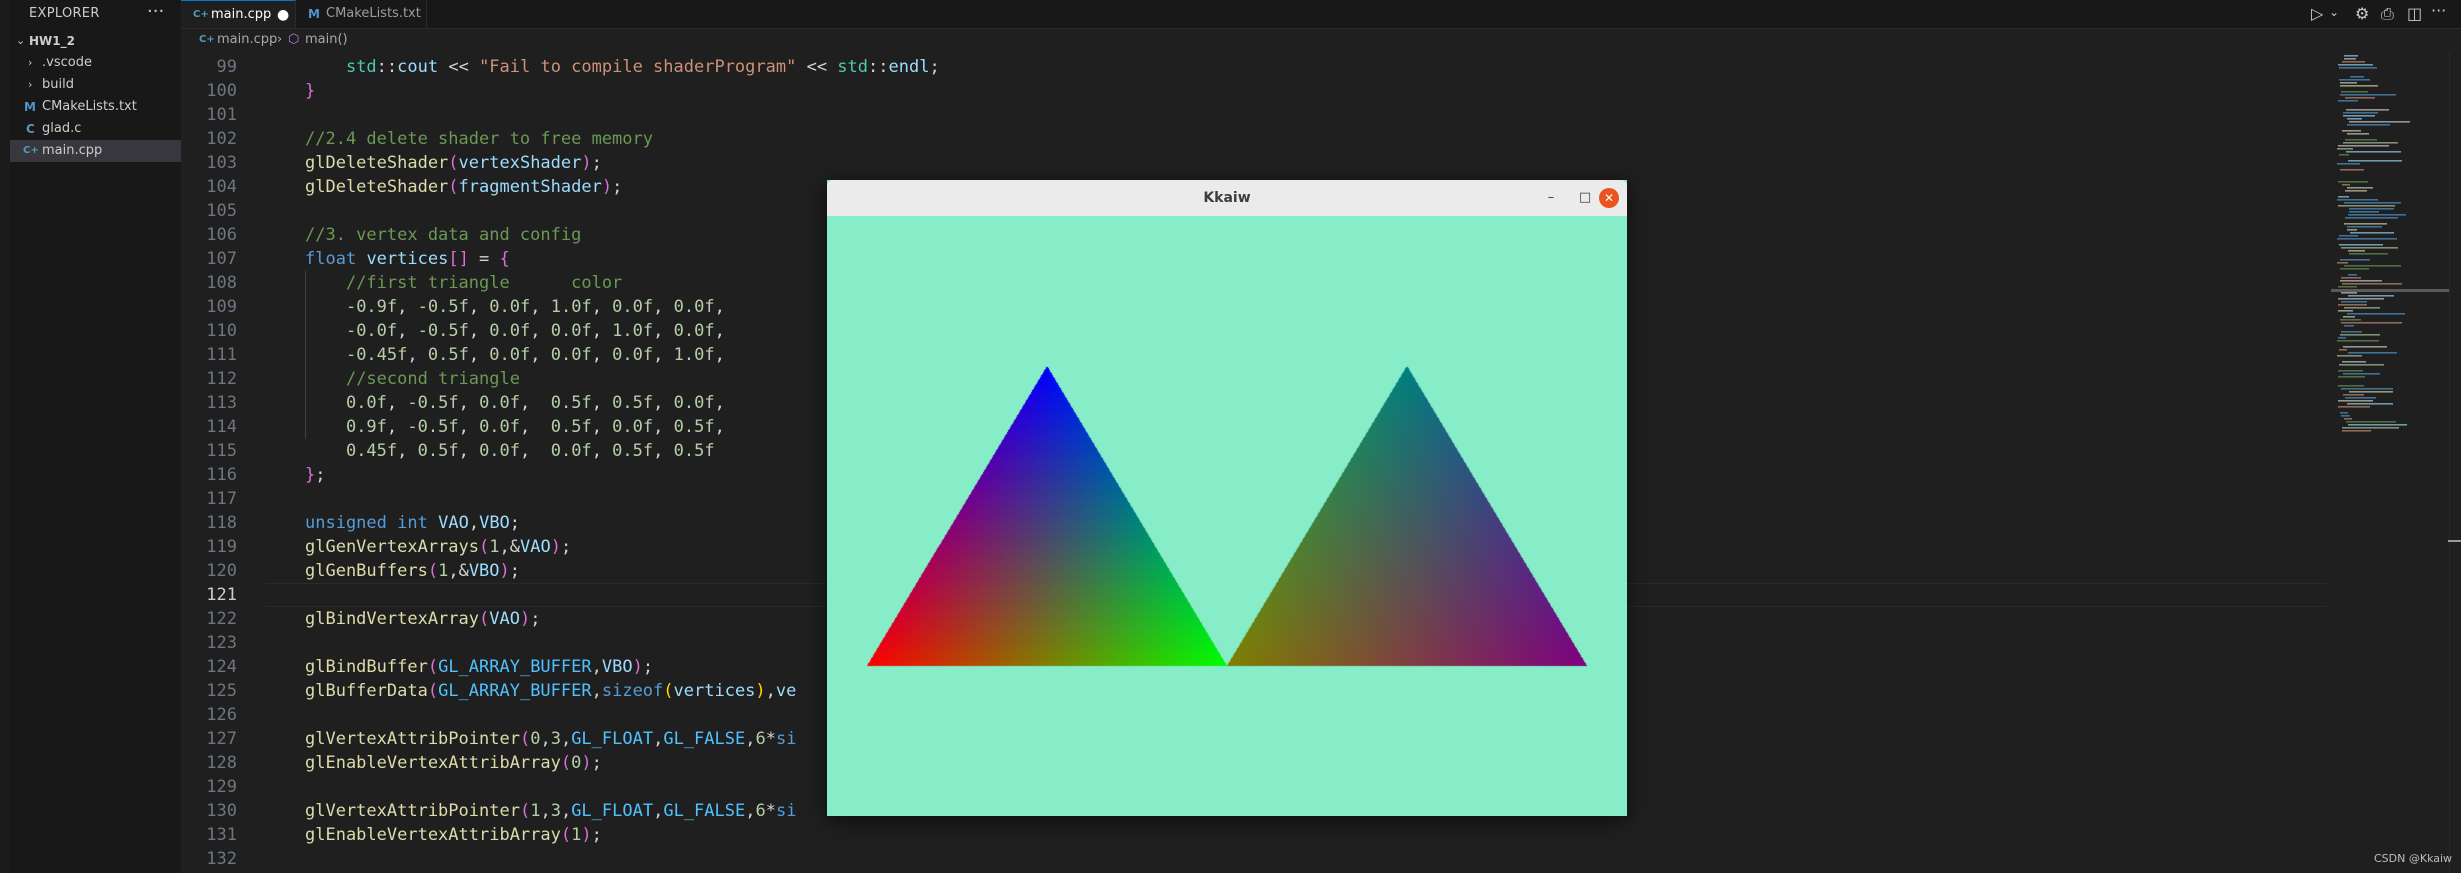 This screenshot has height=873, width=2461. Describe the element at coordinates (2414, 13) in the screenshot. I see `split-editor-icon: ◫` at that location.